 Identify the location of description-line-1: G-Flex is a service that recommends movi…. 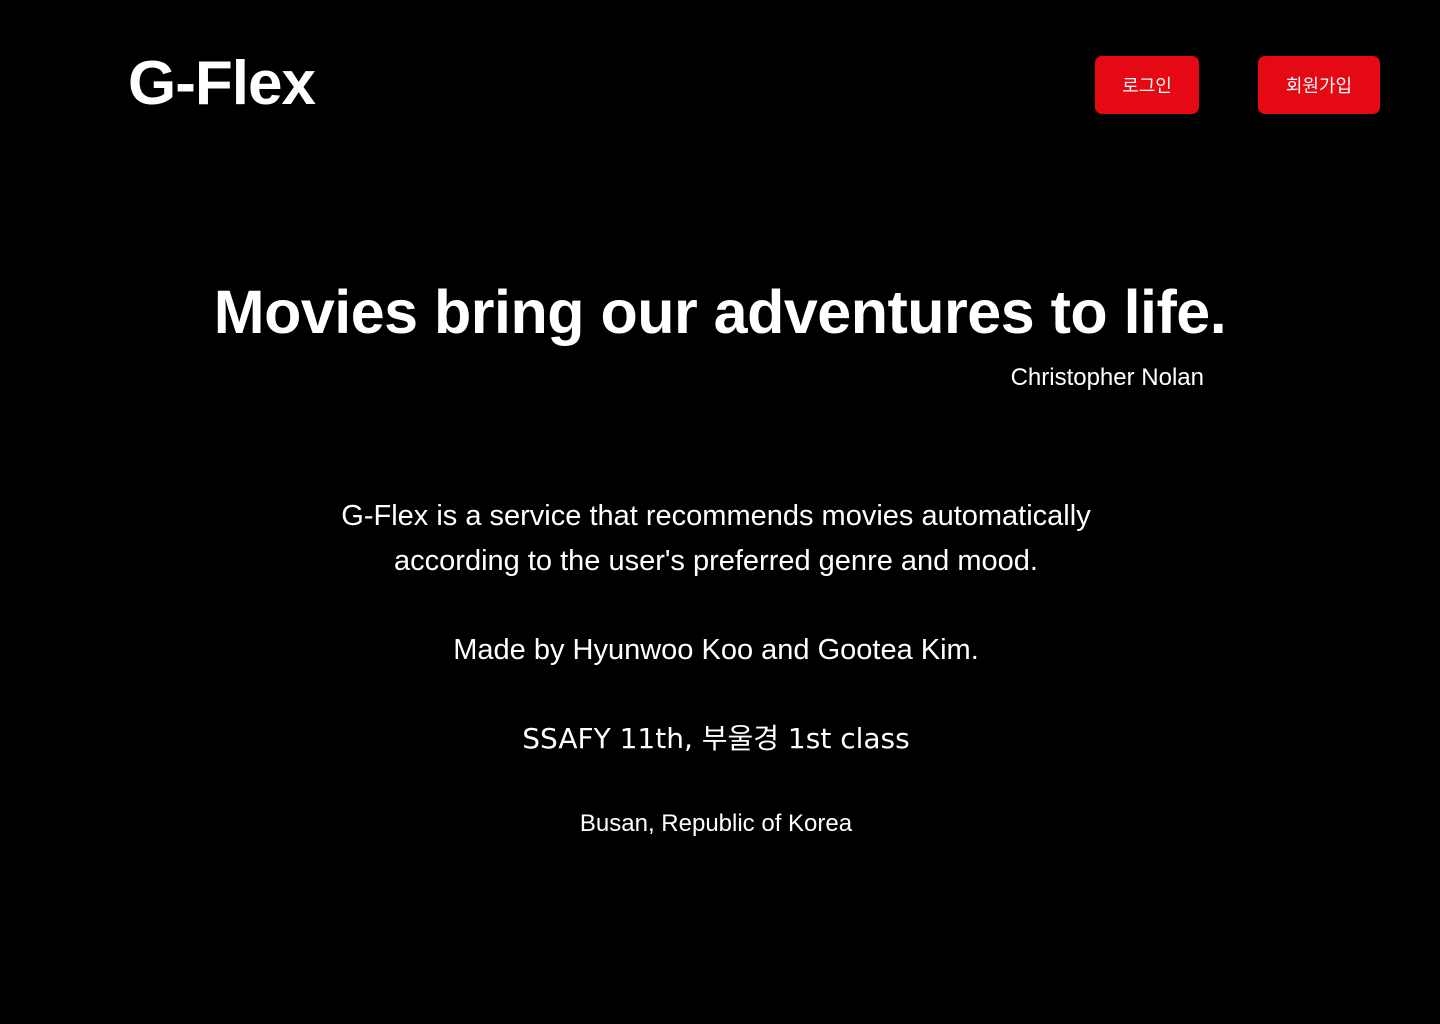
(716, 516).